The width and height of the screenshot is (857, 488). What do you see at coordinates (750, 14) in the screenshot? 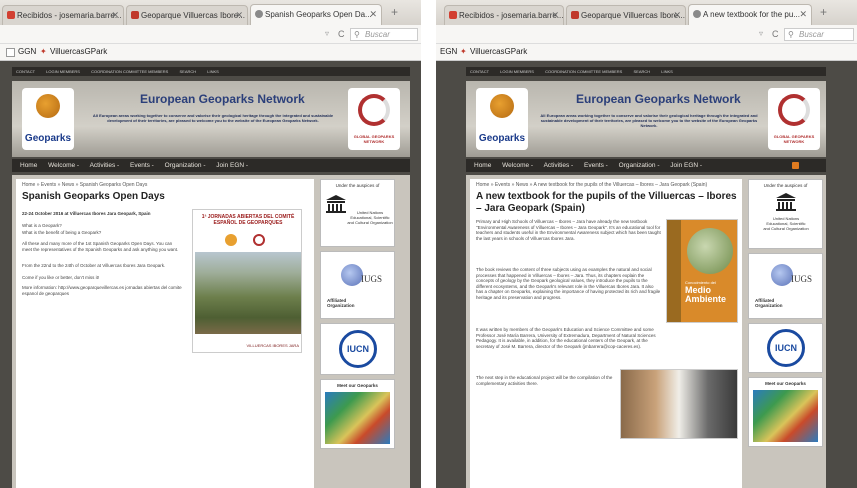
I see `tab-active: A new textbook for the pu... ✕` at bounding box center [750, 14].